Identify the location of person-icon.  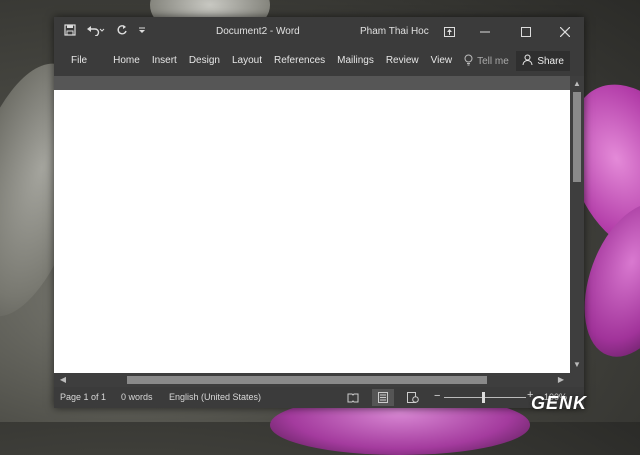
(527, 61).